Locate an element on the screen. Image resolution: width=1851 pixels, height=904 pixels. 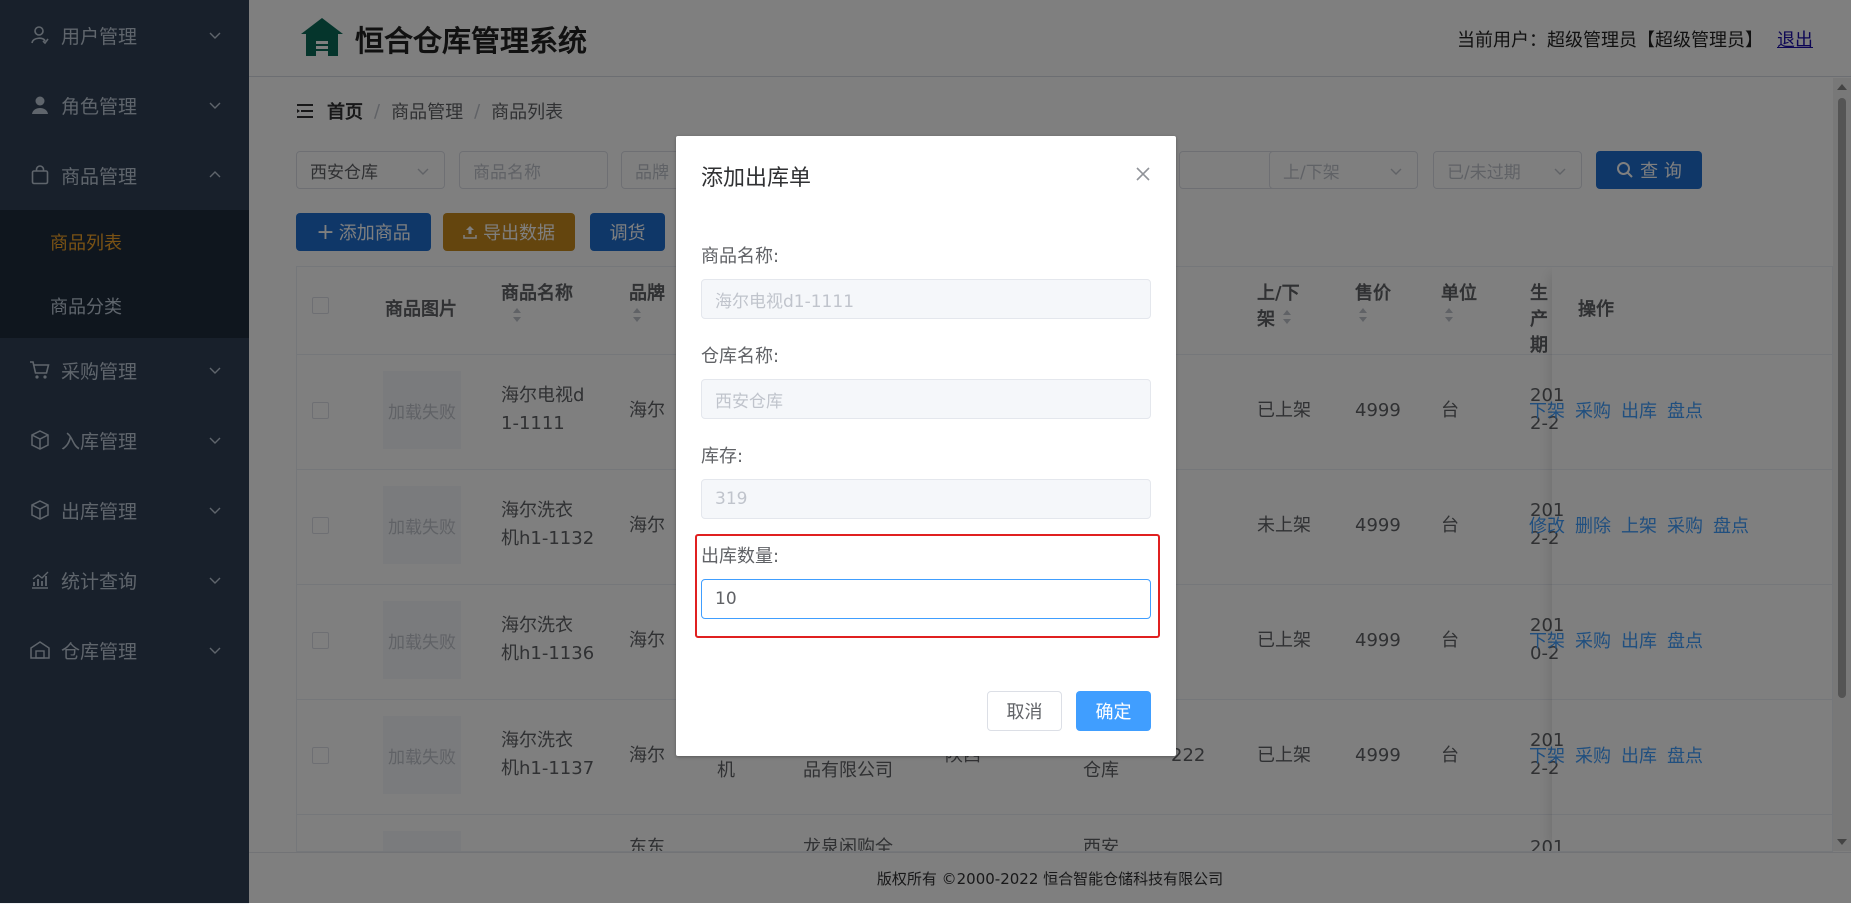
product-name-label: 商品名称: is located at coordinates (740, 256).